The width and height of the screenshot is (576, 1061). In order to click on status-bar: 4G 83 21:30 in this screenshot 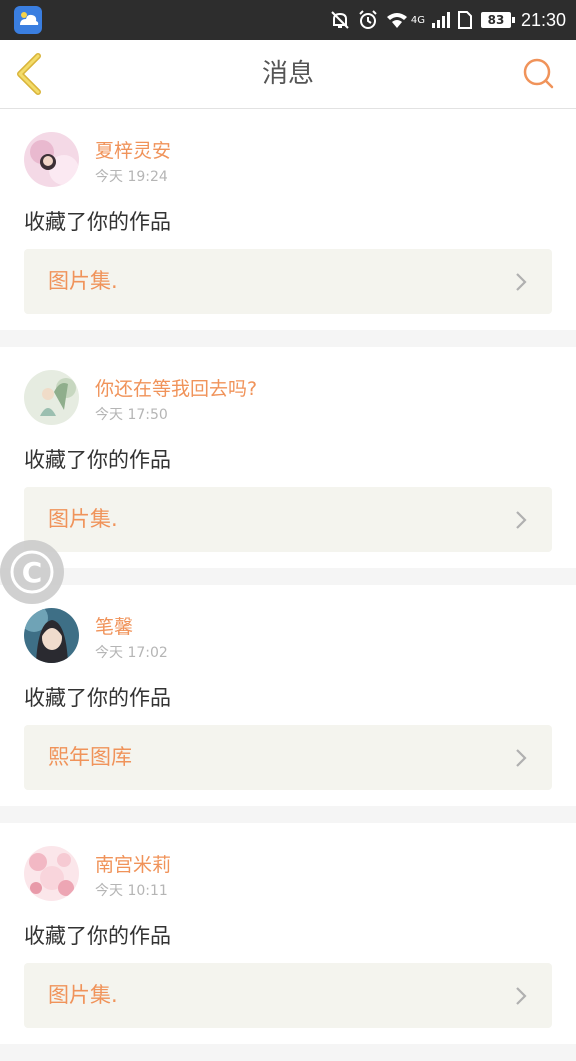, I will do `click(288, 20)`.